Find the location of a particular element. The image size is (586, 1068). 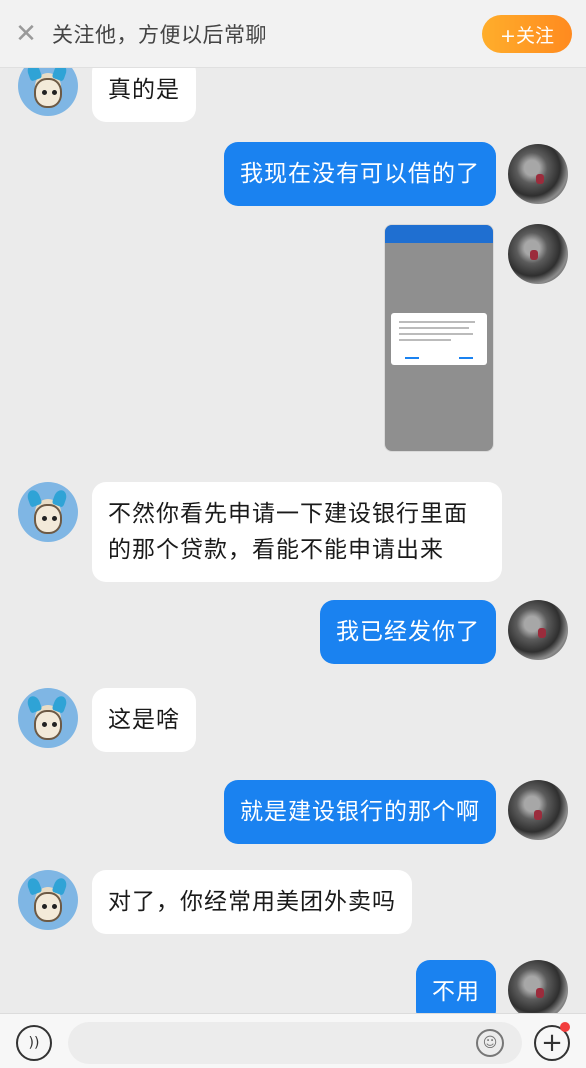

follow-button: +关注 is located at coordinates (527, 34).